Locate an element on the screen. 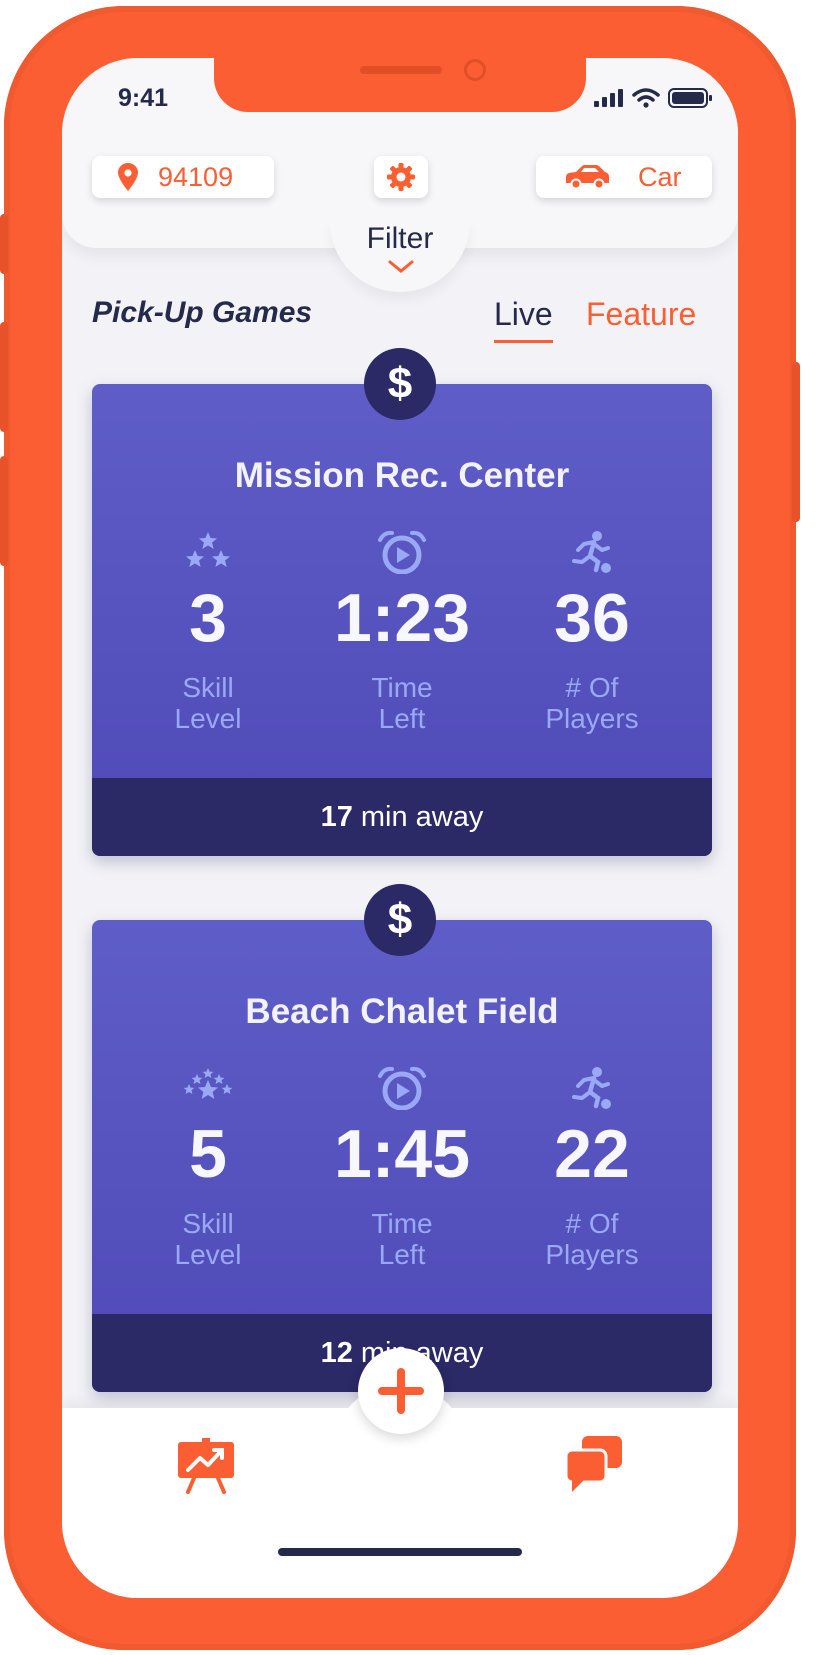 The width and height of the screenshot is (839, 1655). wifi-icon is located at coordinates (646, 98).